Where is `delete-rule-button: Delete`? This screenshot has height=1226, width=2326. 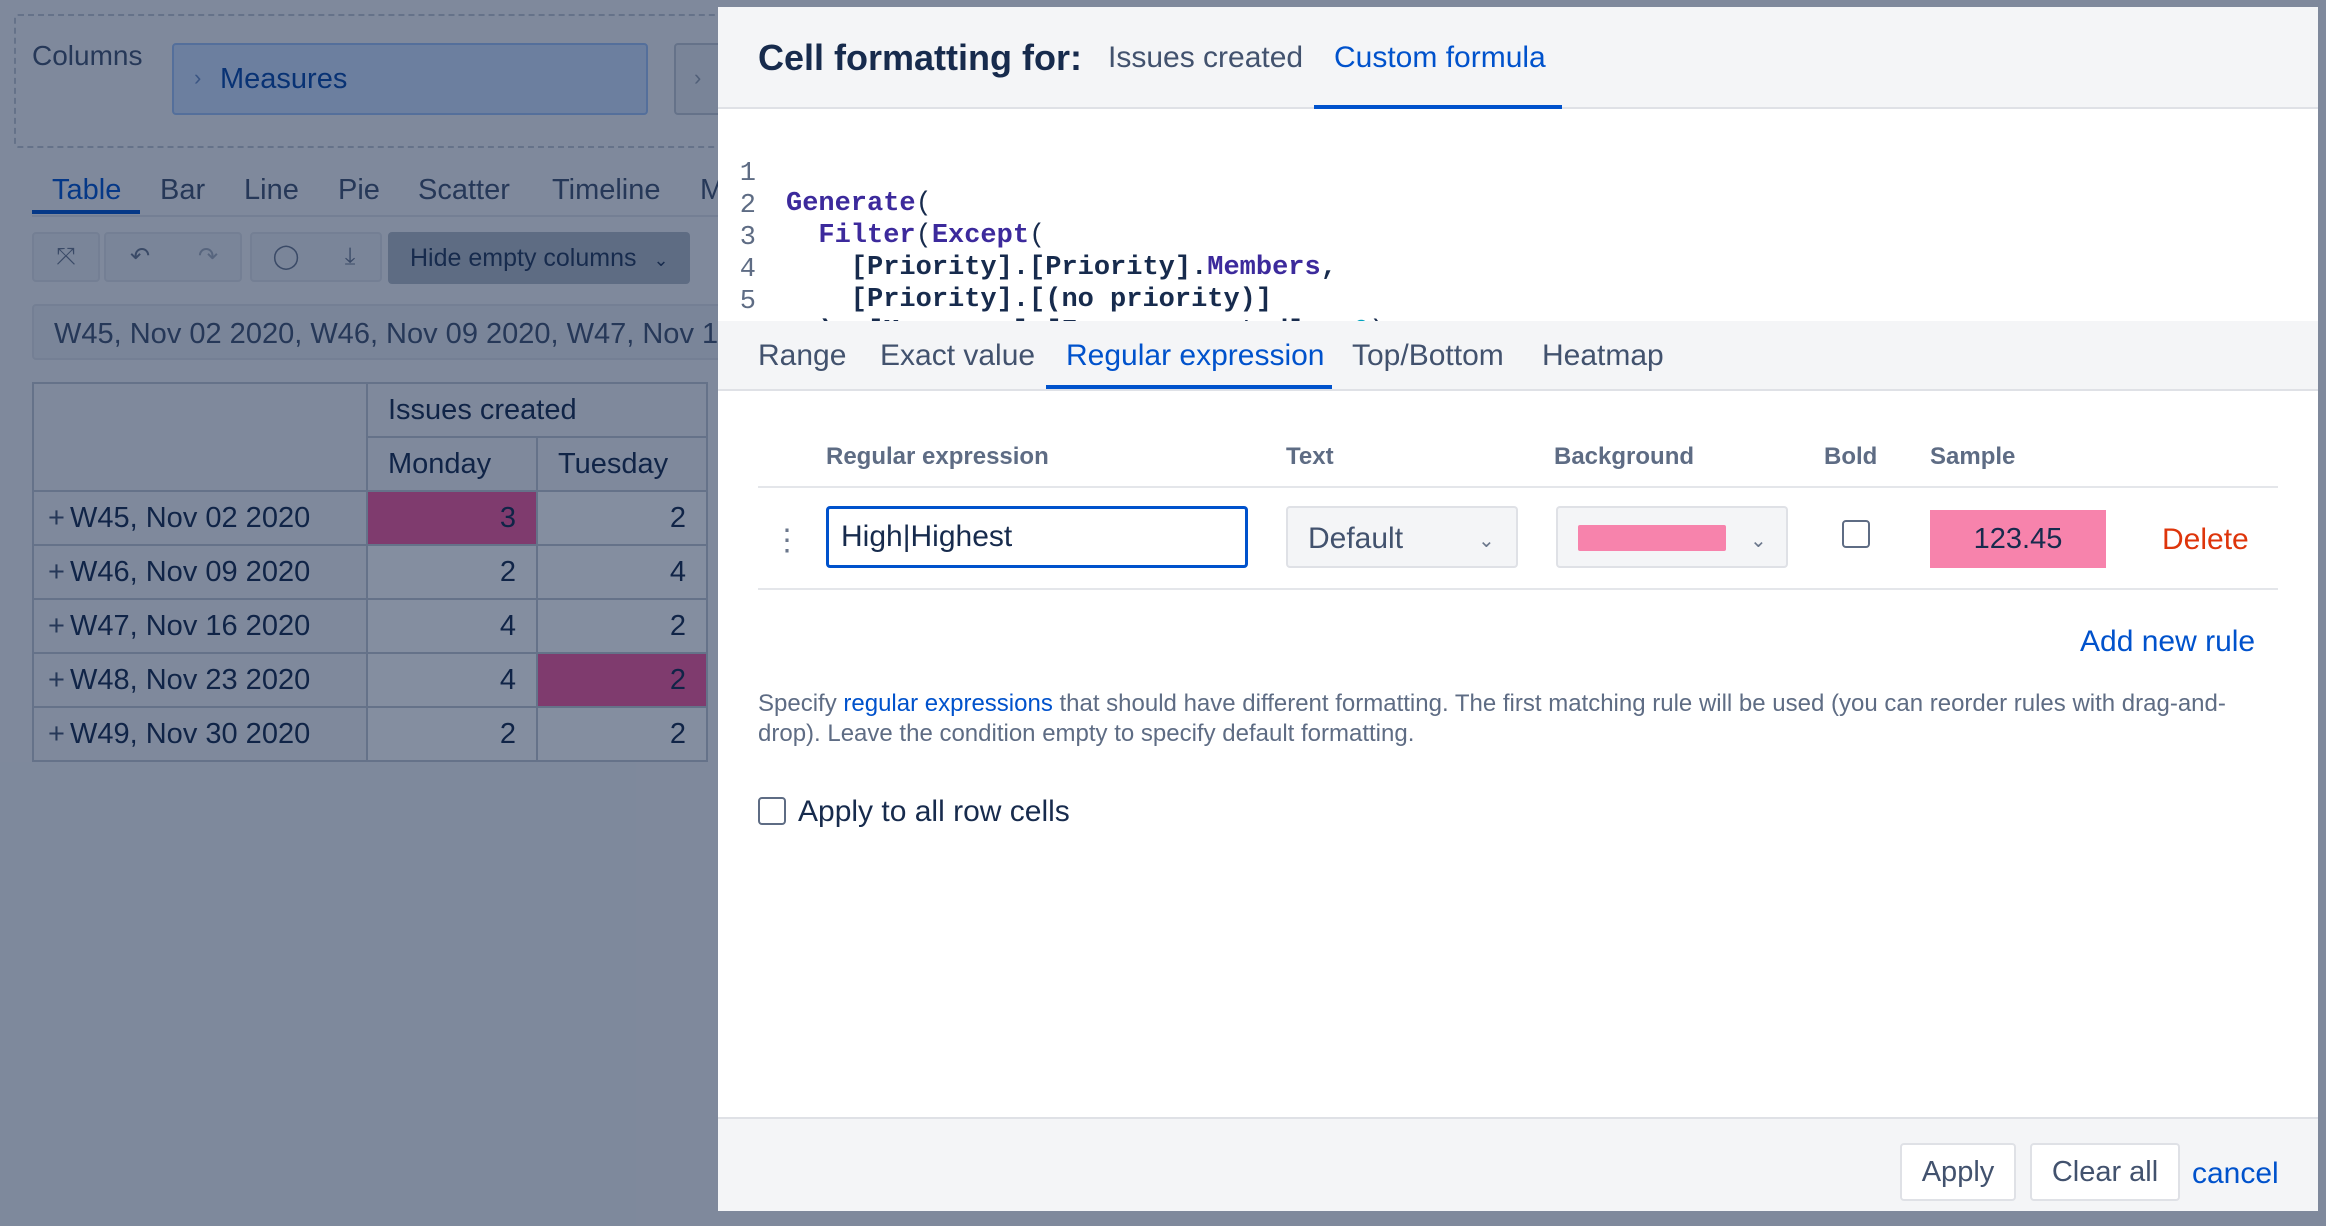
delete-rule-button: Delete is located at coordinates (2205, 540).